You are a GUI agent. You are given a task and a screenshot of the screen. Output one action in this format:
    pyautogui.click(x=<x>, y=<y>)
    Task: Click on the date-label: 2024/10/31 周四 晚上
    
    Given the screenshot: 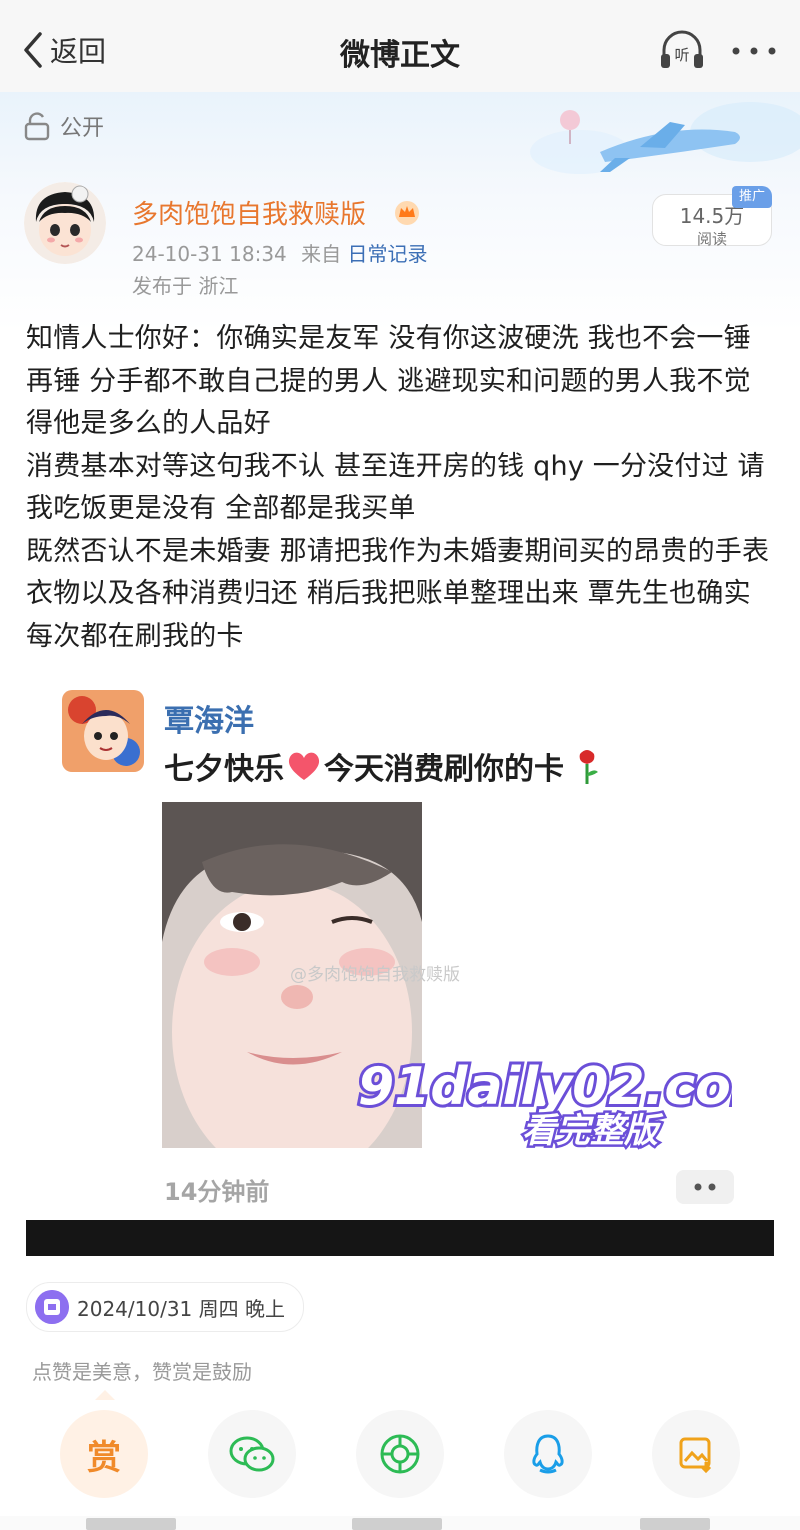 What is the action you would take?
    pyautogui.click(x=181, y=1308)
    